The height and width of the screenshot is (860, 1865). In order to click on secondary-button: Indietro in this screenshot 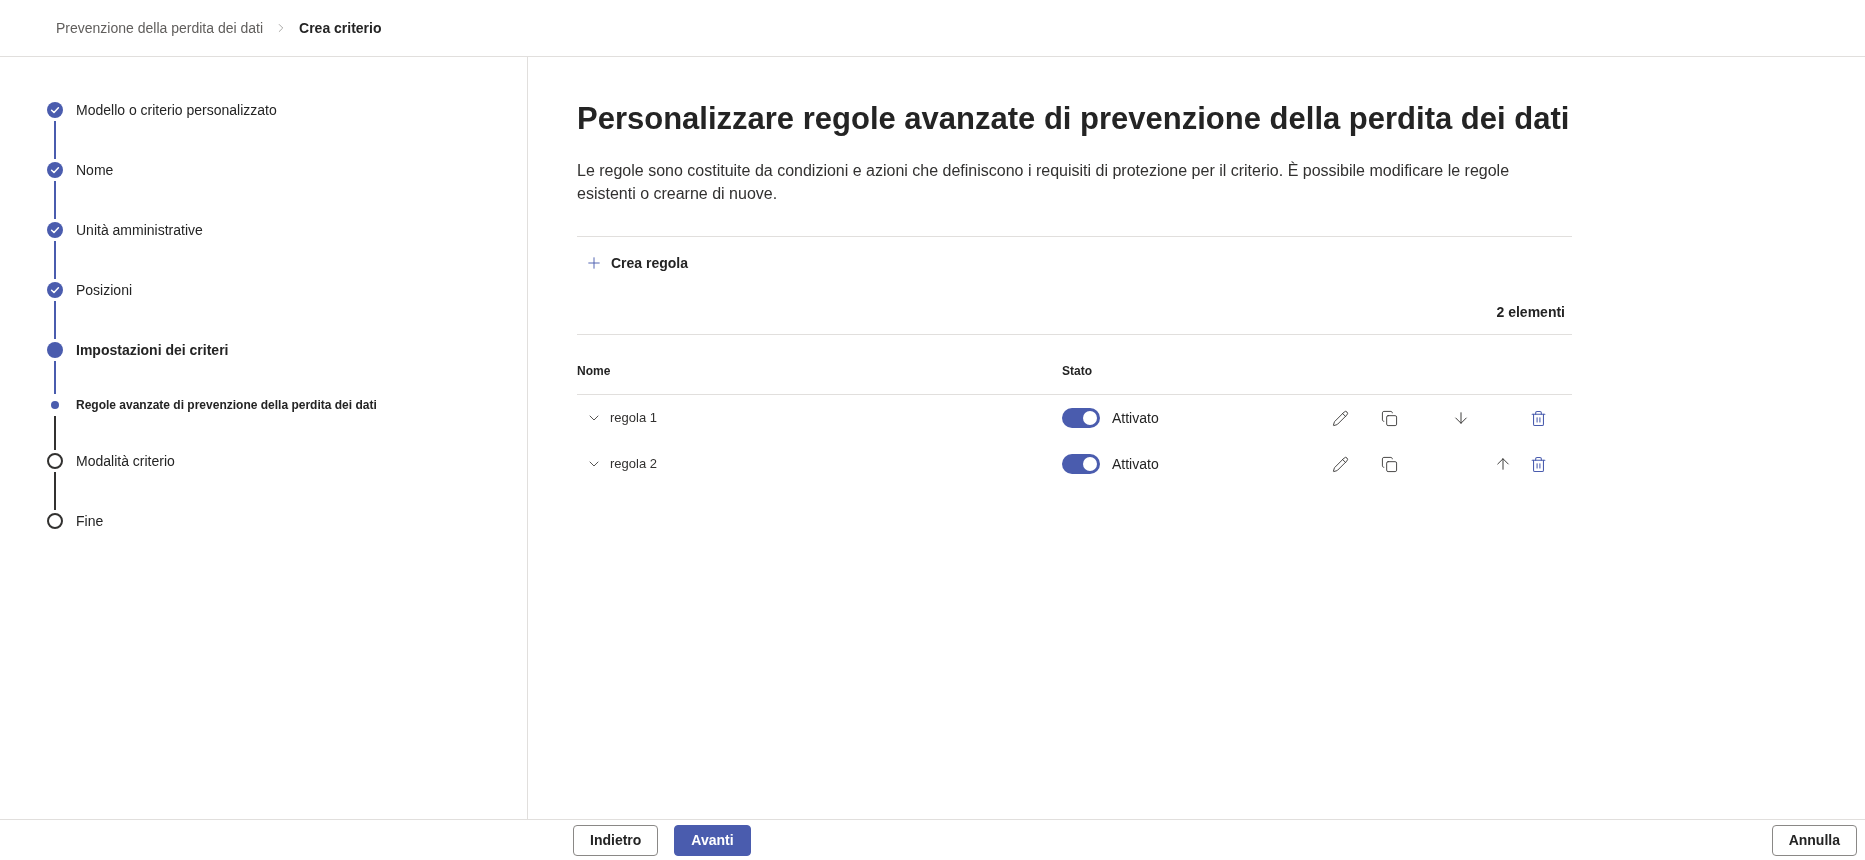, I will do `click(616, 840)`.